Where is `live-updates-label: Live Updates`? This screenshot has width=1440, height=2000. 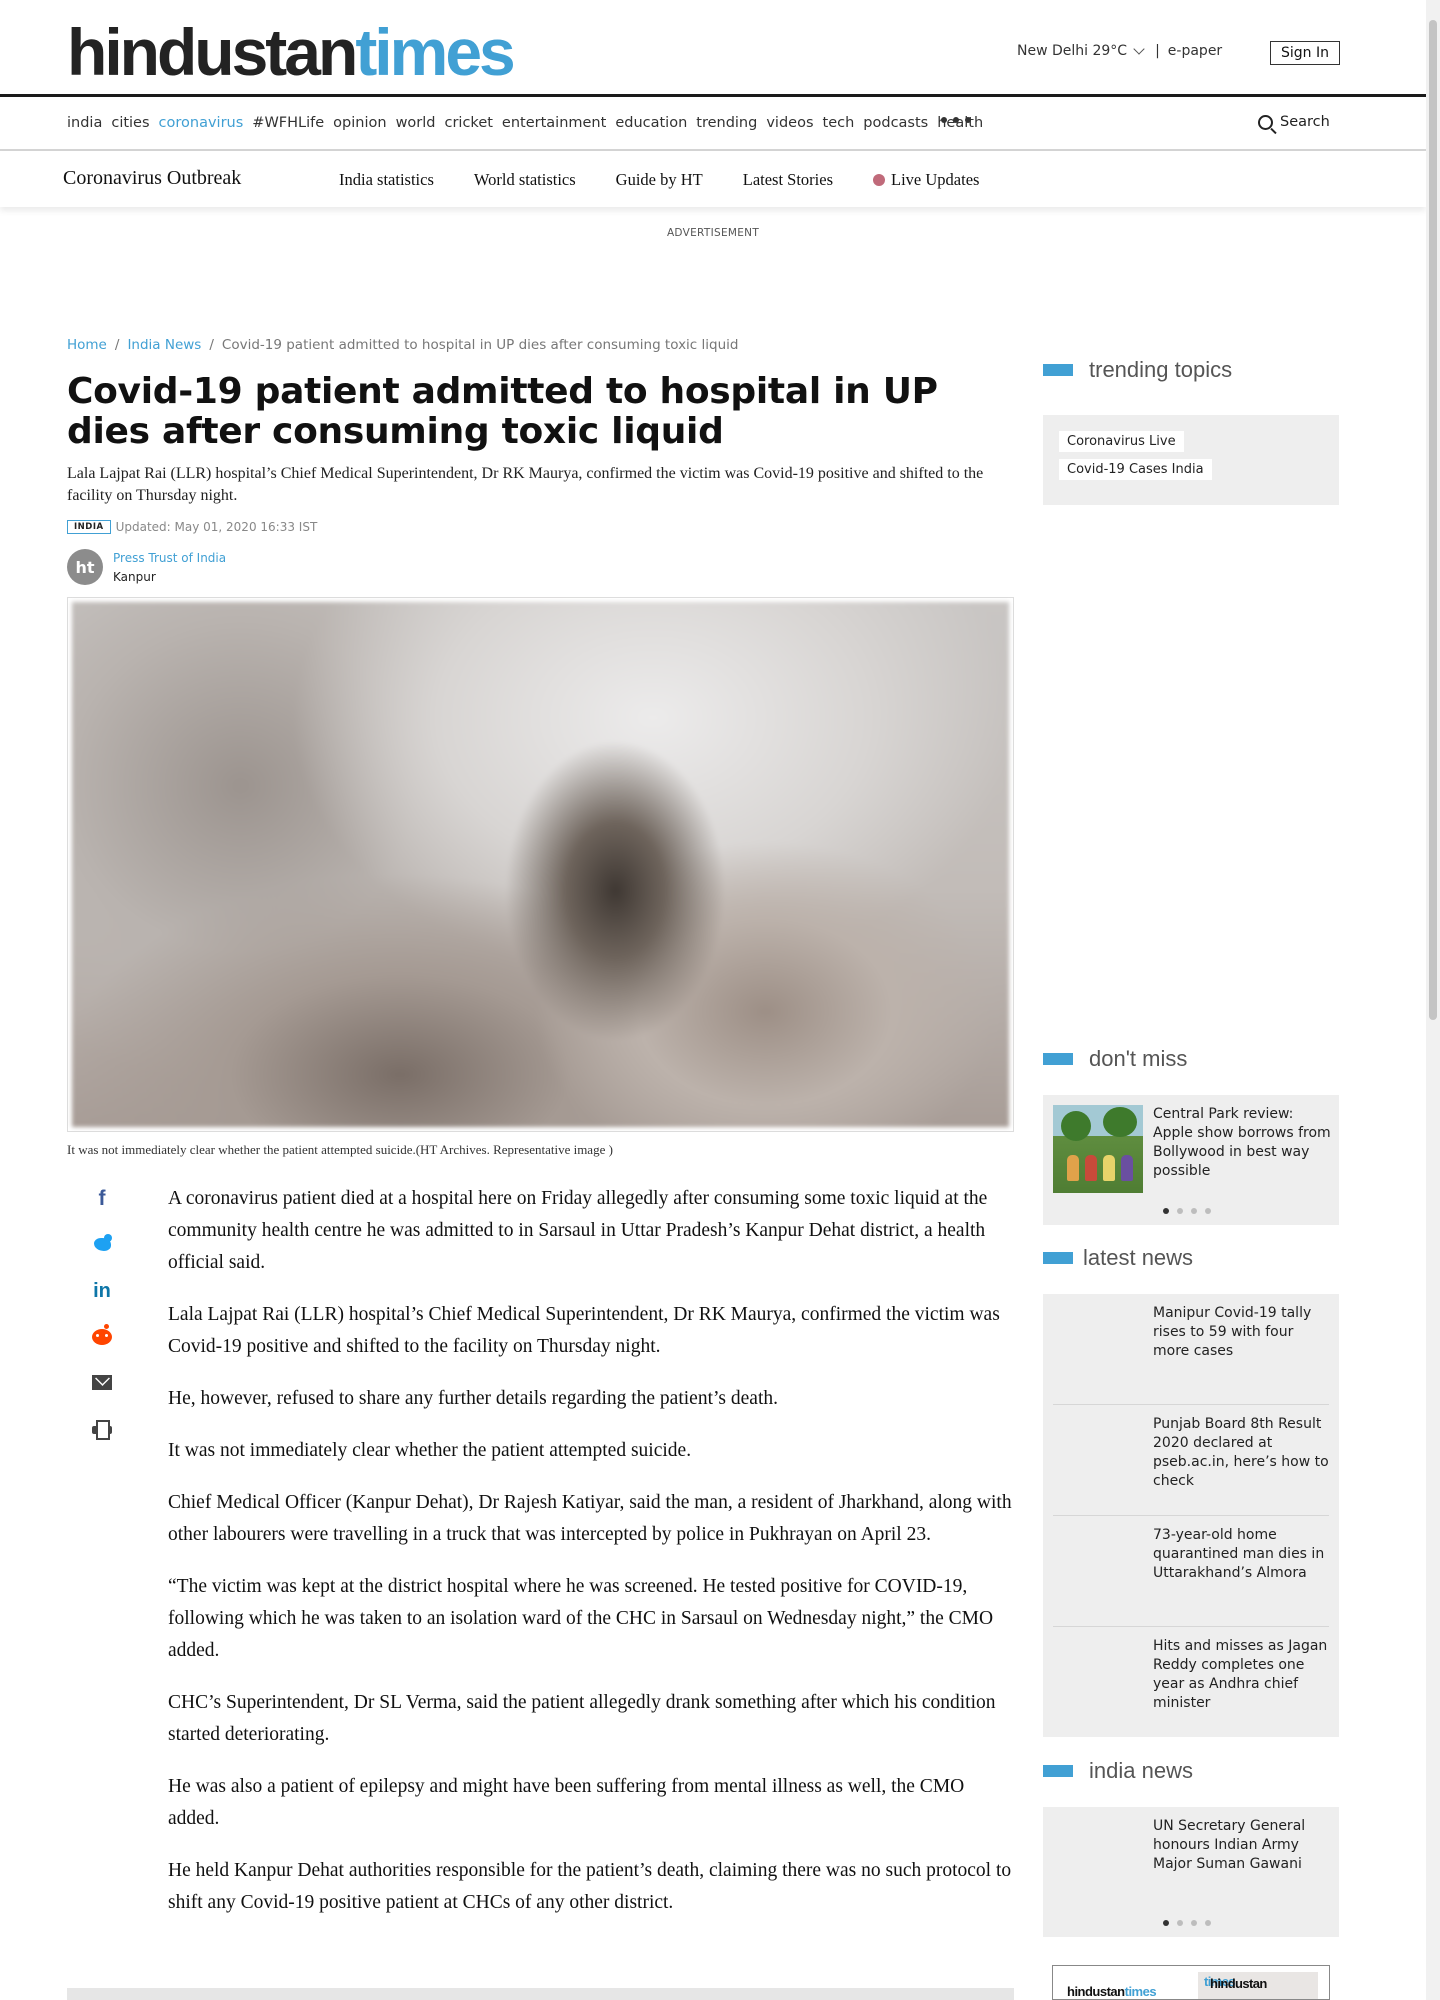
live-updates-label: Live Updates is located at coordinates (935, 179).